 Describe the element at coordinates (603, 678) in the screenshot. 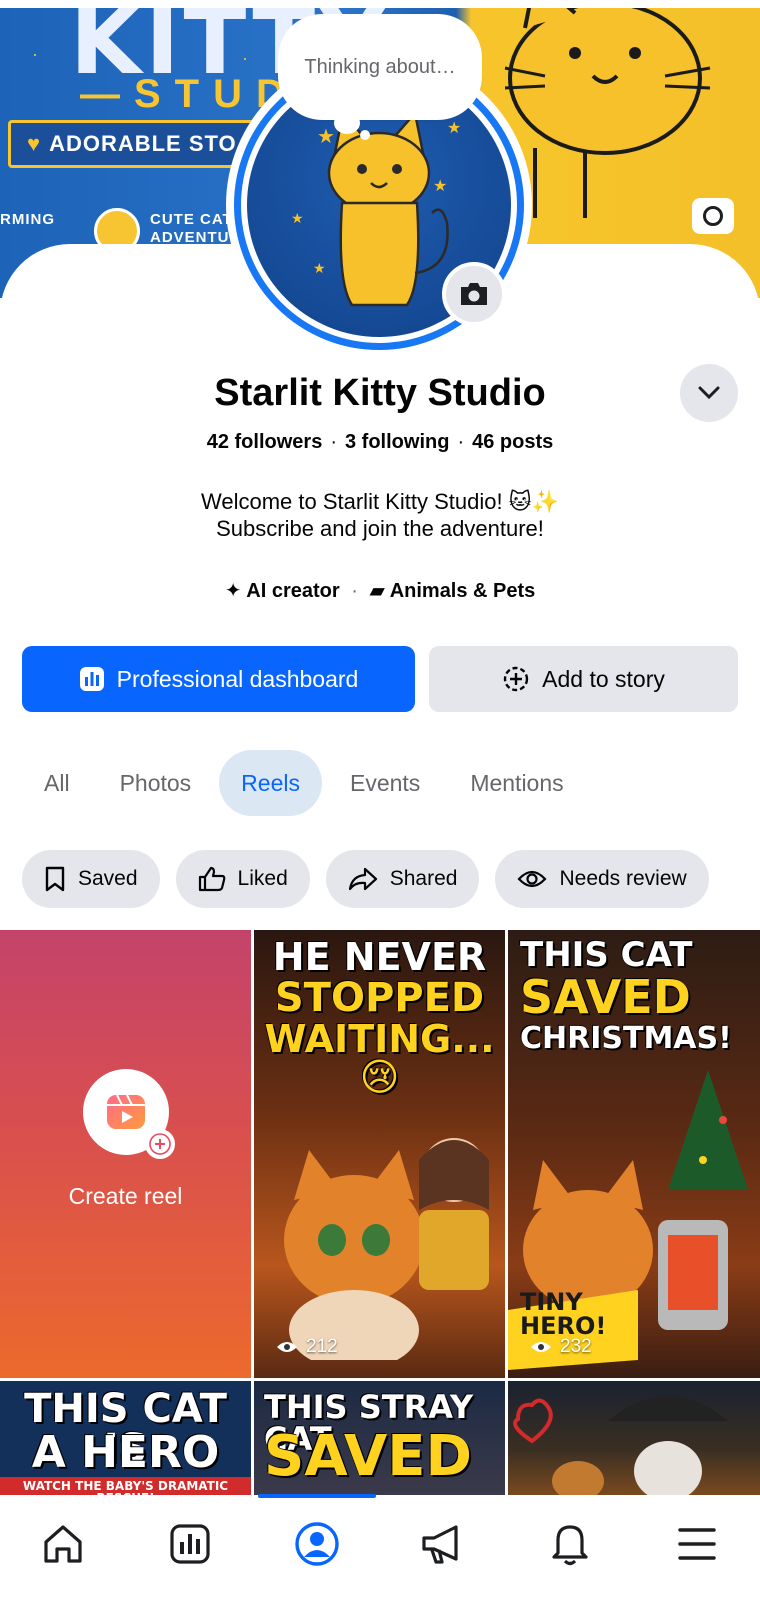

I see `add-to-story-label: Add to story` at that location.